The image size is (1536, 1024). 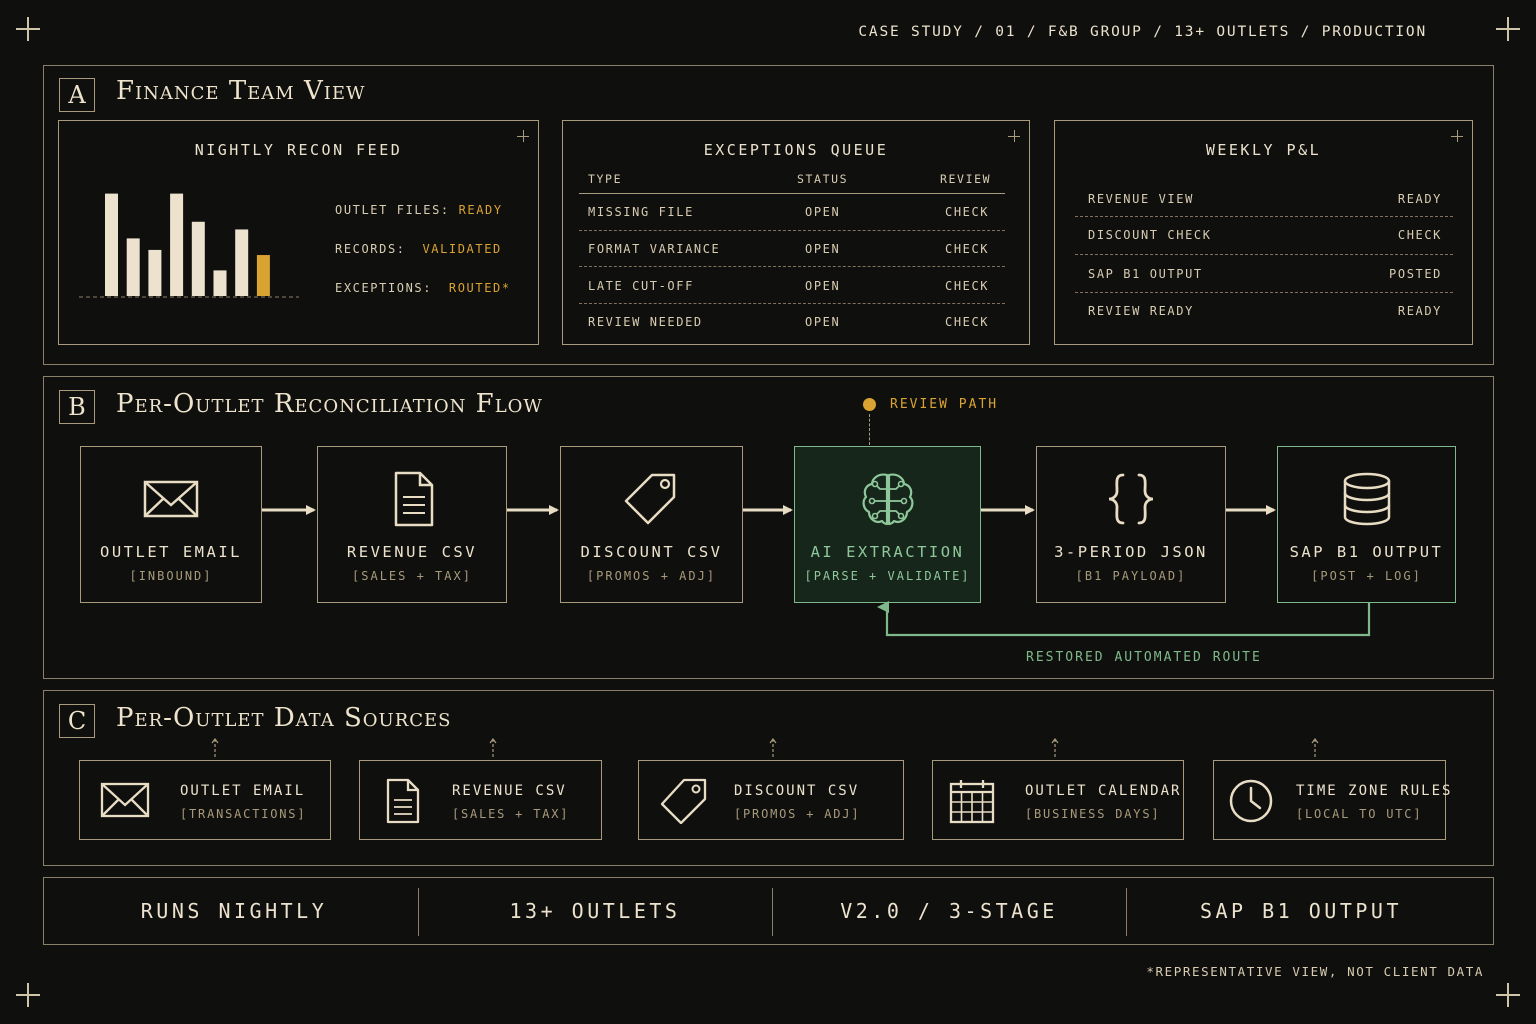 What do you see at coordinates (77, 407) in the screenshot?
I see `section-letter-b: B` at bounding box center [77, 407].